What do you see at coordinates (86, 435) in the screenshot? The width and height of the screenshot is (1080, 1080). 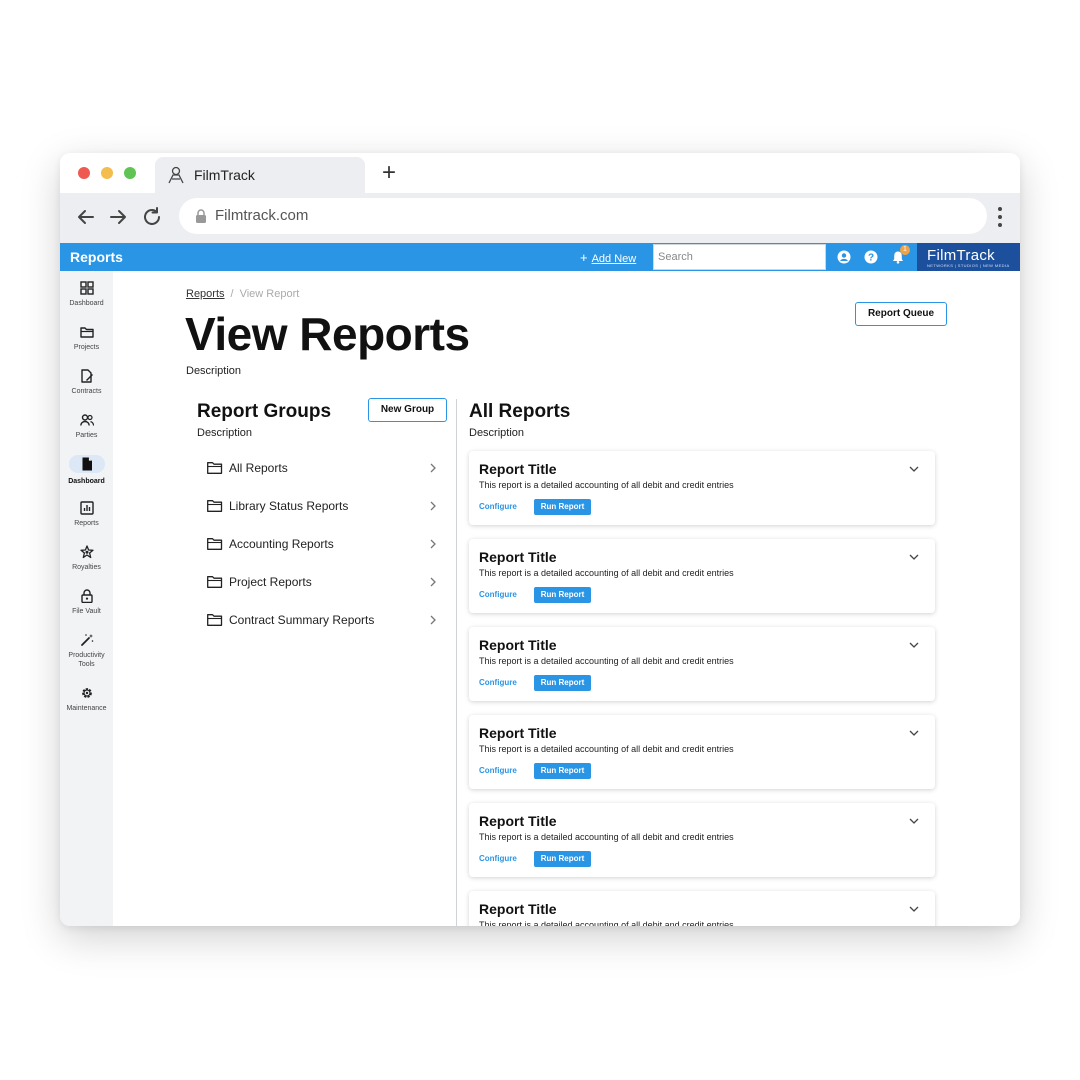 I see `sidebar-label: Parties` at bounding box center [86, 435].